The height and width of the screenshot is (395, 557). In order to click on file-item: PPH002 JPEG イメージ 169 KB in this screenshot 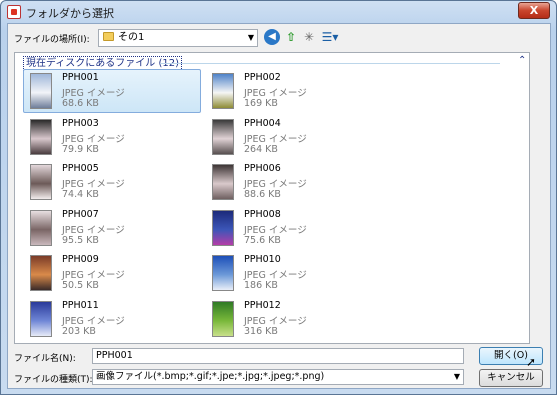, I will do `click(294, 91)`.